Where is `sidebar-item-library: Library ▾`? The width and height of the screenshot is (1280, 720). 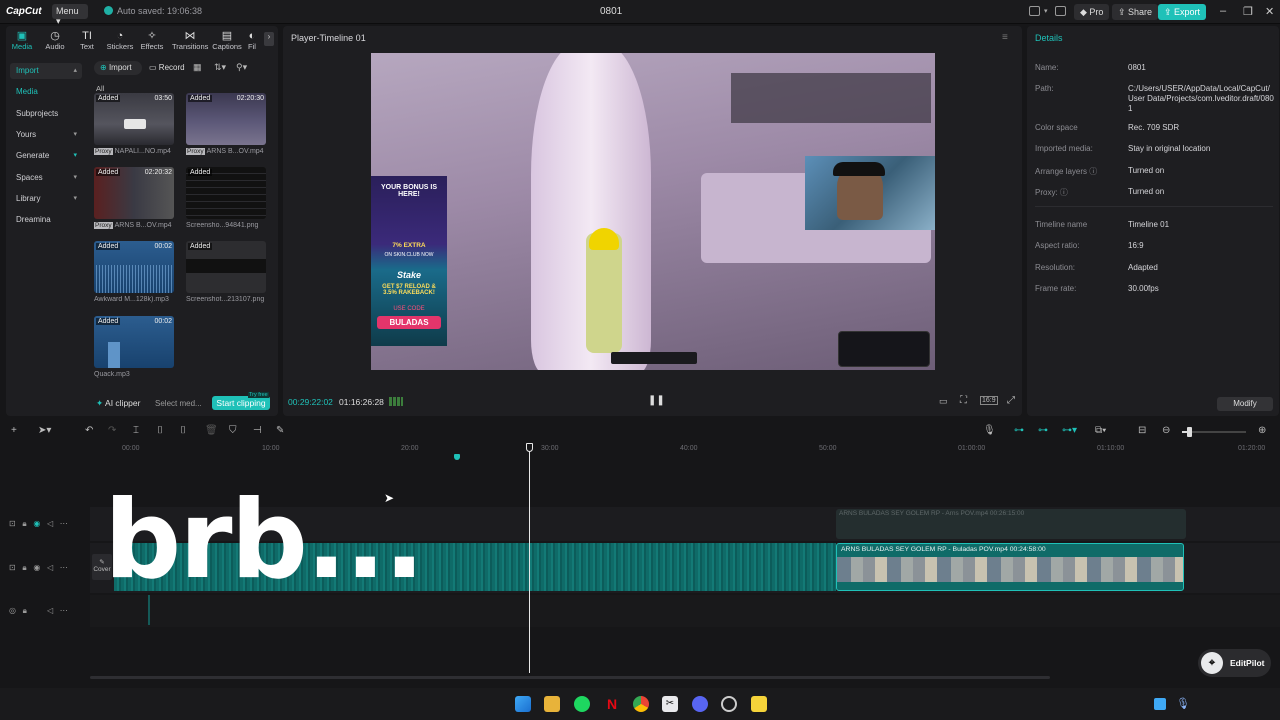 sidebar-item-library: Library ▾ is located at coordinates (46, 199).